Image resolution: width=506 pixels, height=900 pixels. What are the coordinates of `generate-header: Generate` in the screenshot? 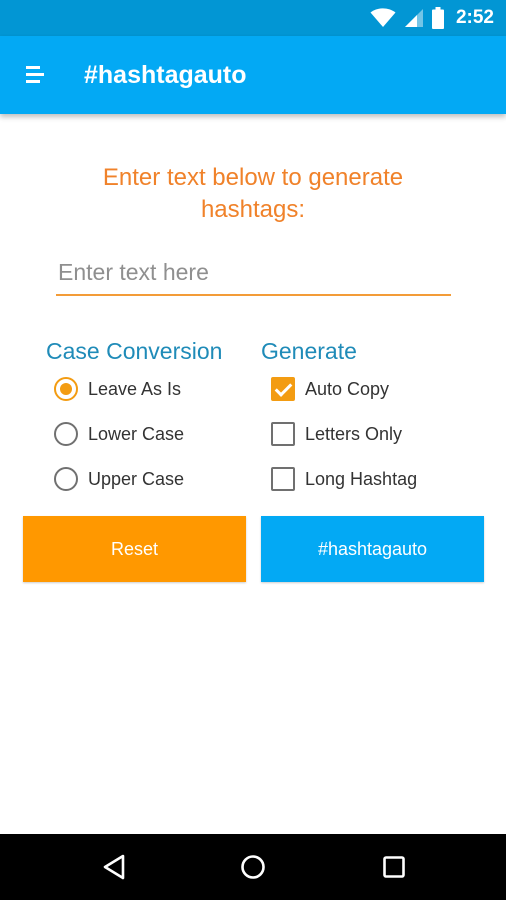 It's located at (309, 351).